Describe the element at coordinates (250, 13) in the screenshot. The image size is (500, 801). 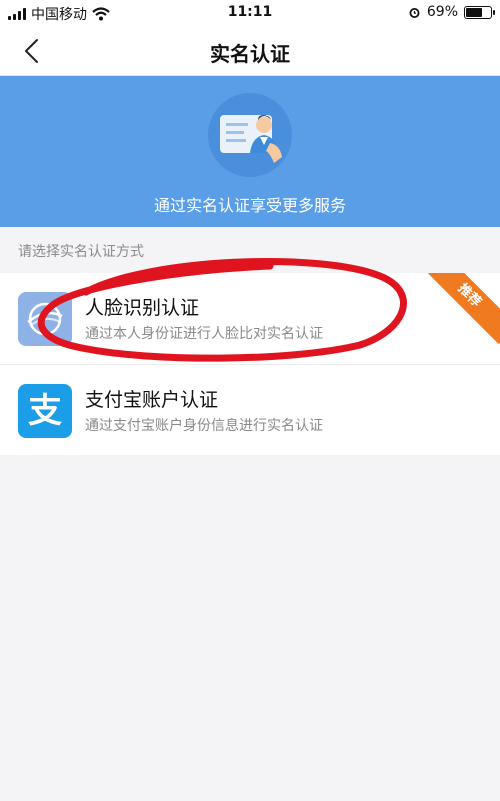
I see `status-bar: 中国移动 11:11 69%` at that location.